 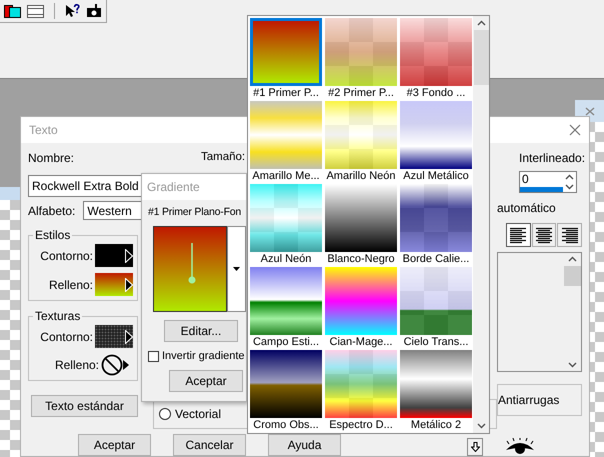 What do you see at coordinates (192, 264) in the screenshot?
I see `gradient-handle-icon` at bounding box center [192, 264].